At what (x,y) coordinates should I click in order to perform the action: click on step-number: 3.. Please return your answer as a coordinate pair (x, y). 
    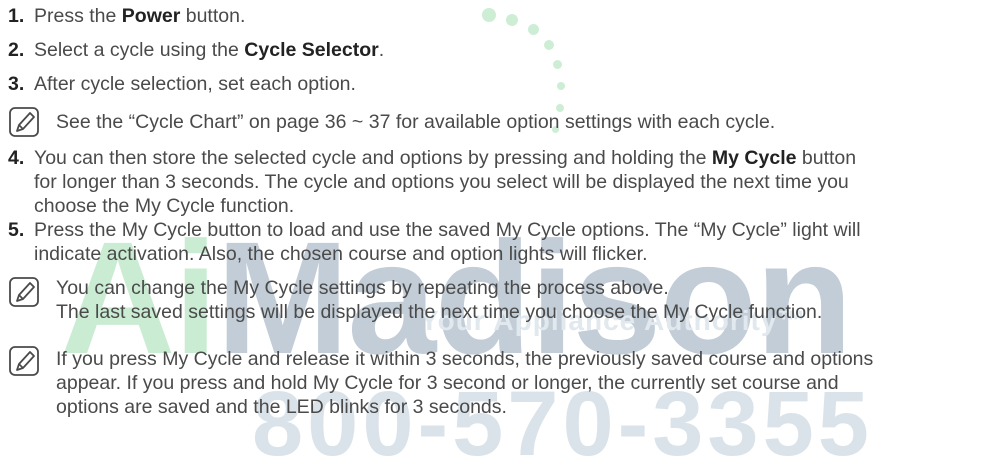
    Looking at the image, I should click on (16, 84).